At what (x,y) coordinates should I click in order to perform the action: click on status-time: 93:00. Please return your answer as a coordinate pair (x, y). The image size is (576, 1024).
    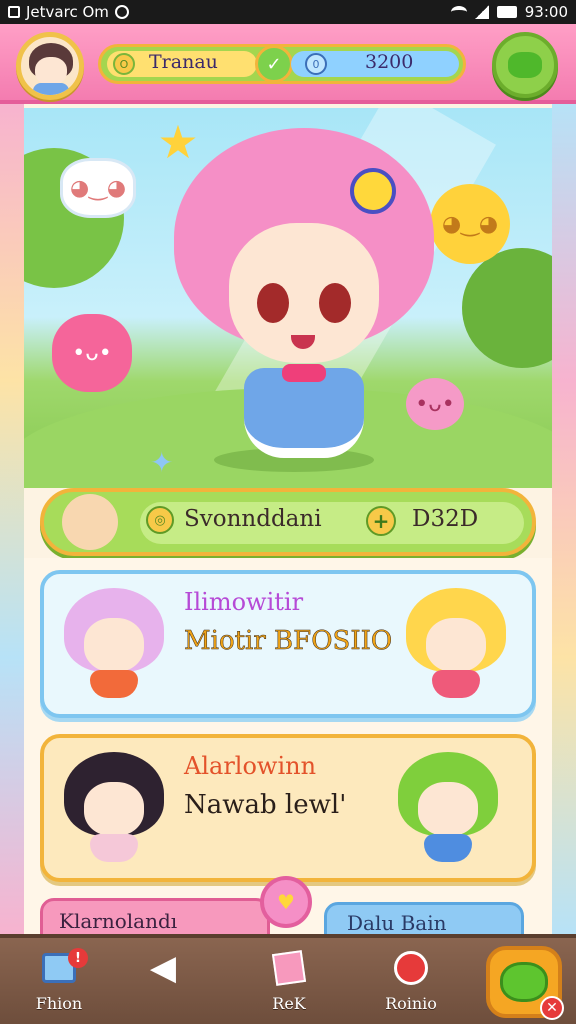
    Looking at the image, I should click on (546, 12).